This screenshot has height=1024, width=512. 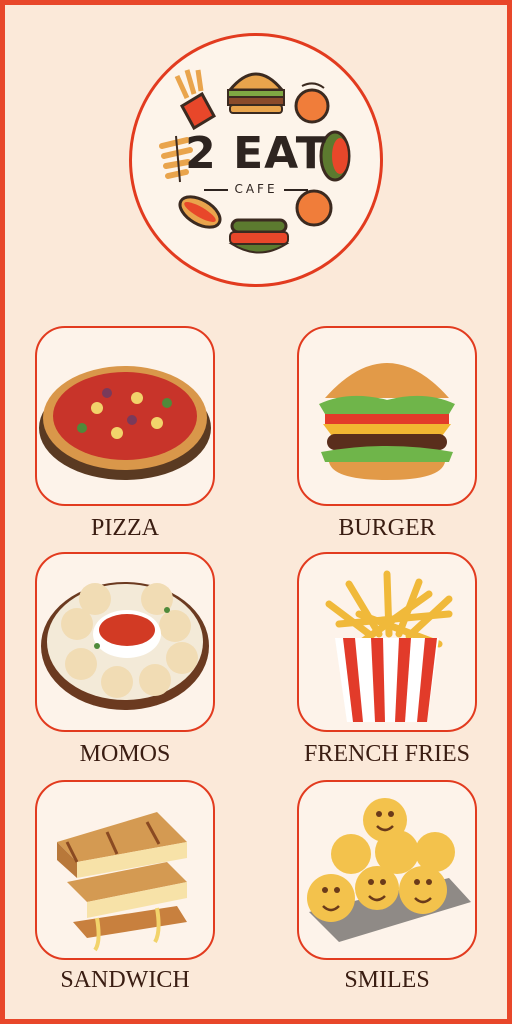 I want to click on menu-label-pizza: PIZZA, so click(x=125, y=528).